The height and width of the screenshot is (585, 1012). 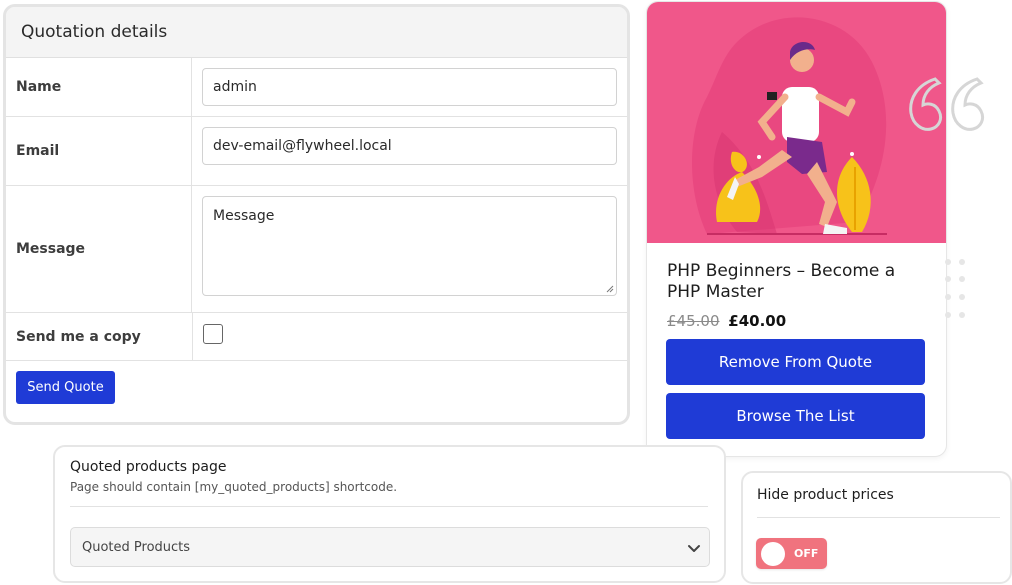 I want to click on quoted-products-page-select: Quoted Products, so click(x=390, y=547).